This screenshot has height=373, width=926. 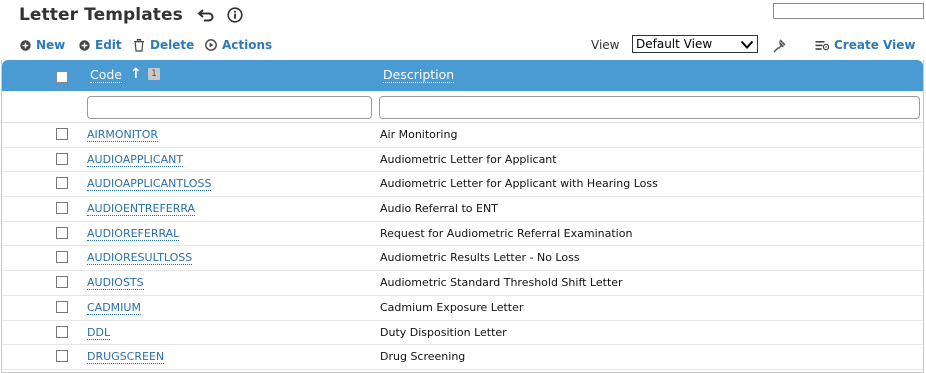 I want to click on delete-label: Delete, so click(x=172, y=45).